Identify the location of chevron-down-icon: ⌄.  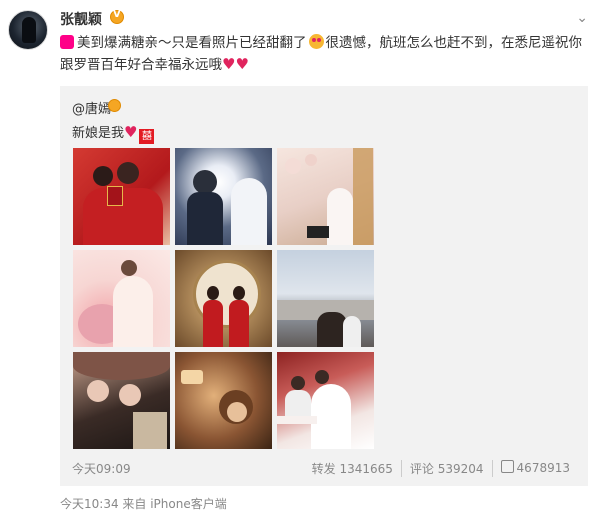
(582, 18).